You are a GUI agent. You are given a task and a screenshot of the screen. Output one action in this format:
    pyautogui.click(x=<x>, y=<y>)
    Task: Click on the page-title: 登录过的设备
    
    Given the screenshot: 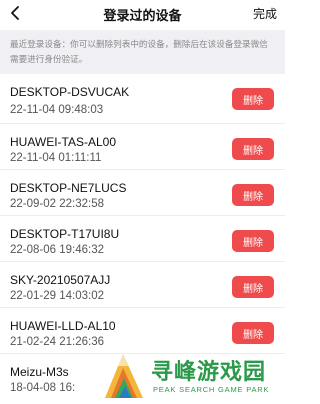 What is the action you would take?
    pyautogui.click(x=142, y=15)
    